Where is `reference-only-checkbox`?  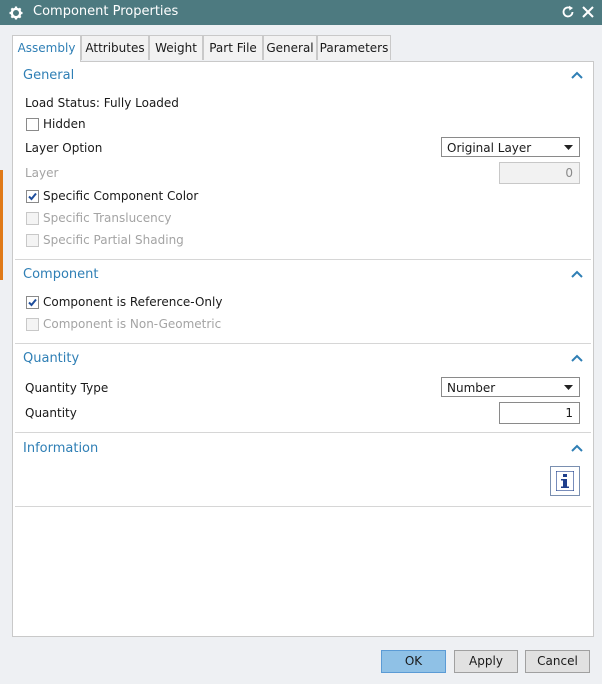 reference-only-checkbox is located at coordinates (32, 302).